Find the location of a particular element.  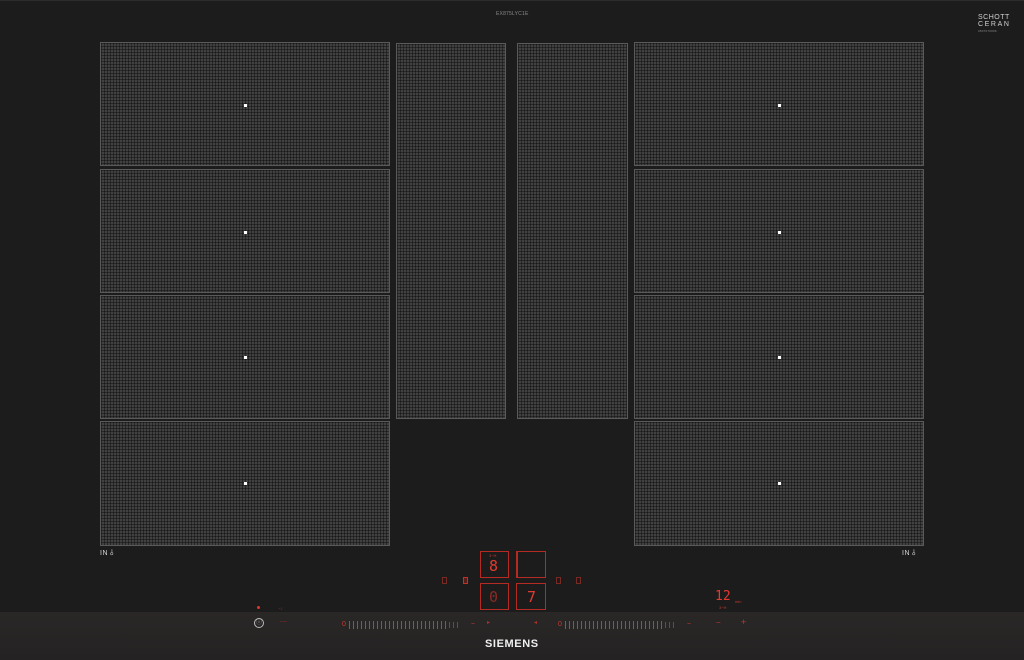

induction-label-left: IN ⫰ is located at coordinates (107, 553).